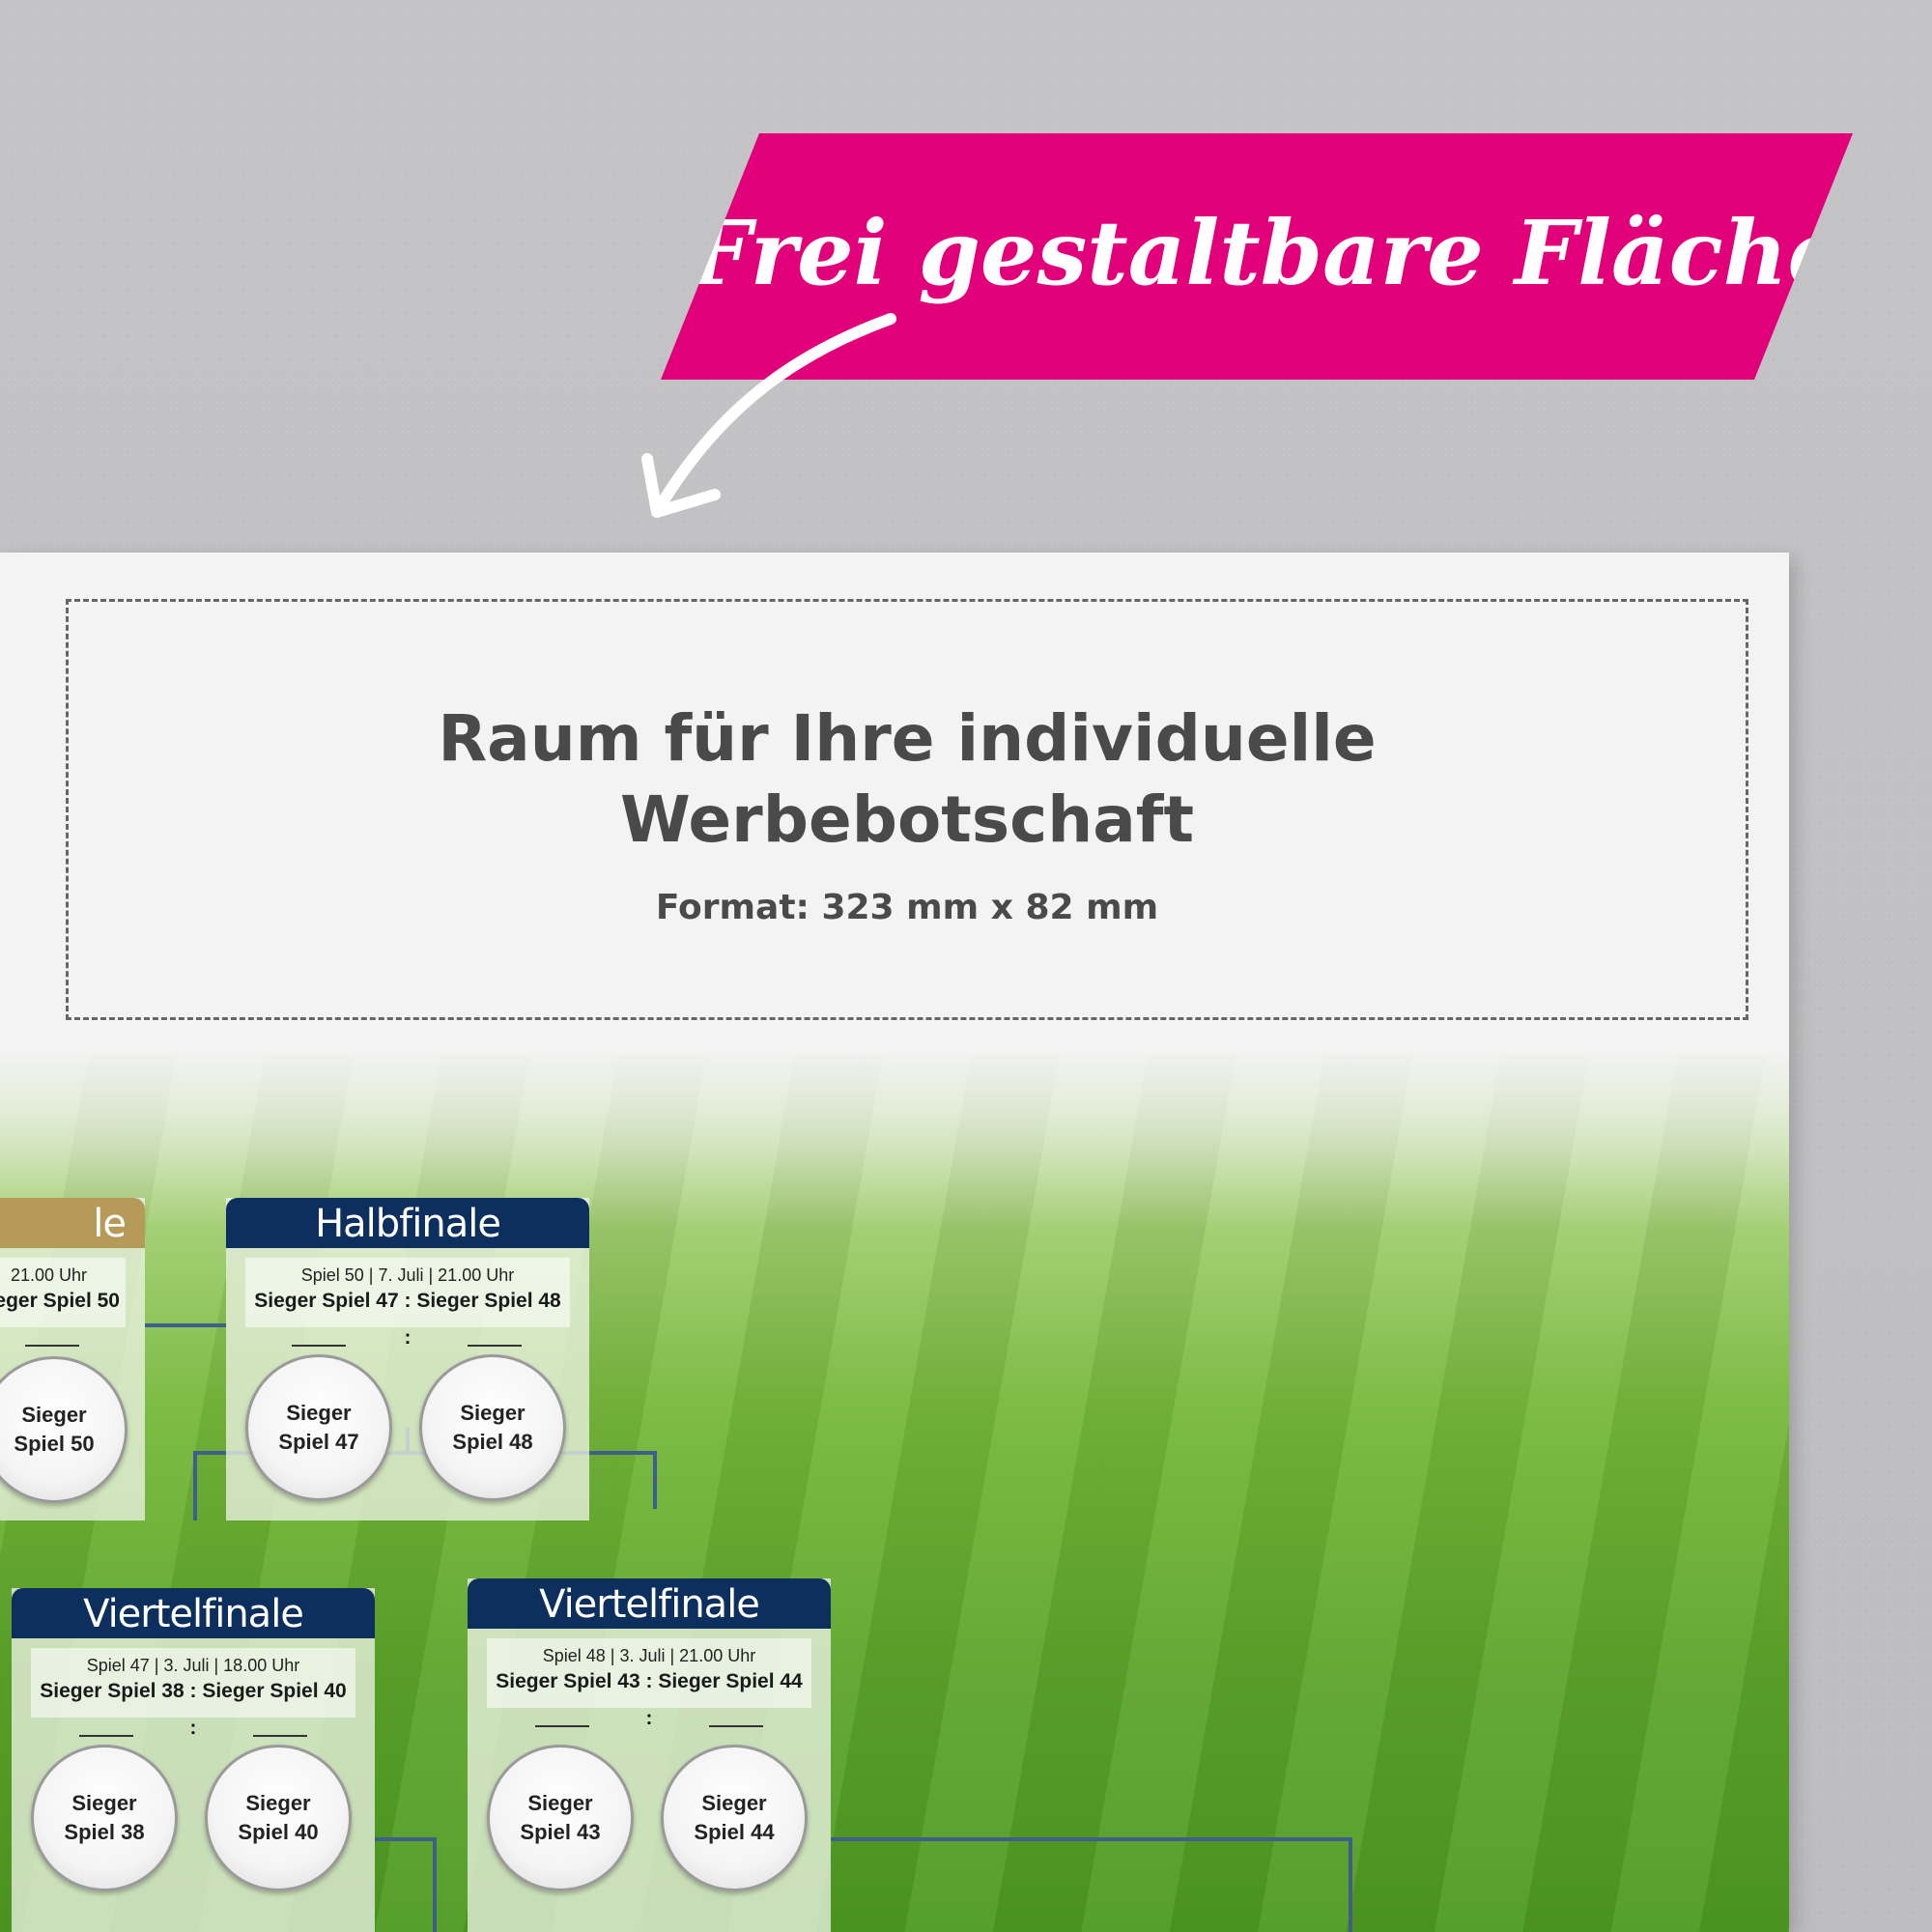 The height and width of the screenshot is (1932, 1932). Describe the element at coordinates (104, 1832) in the screenshot. I see `team-label: Spiel 38` at that location.